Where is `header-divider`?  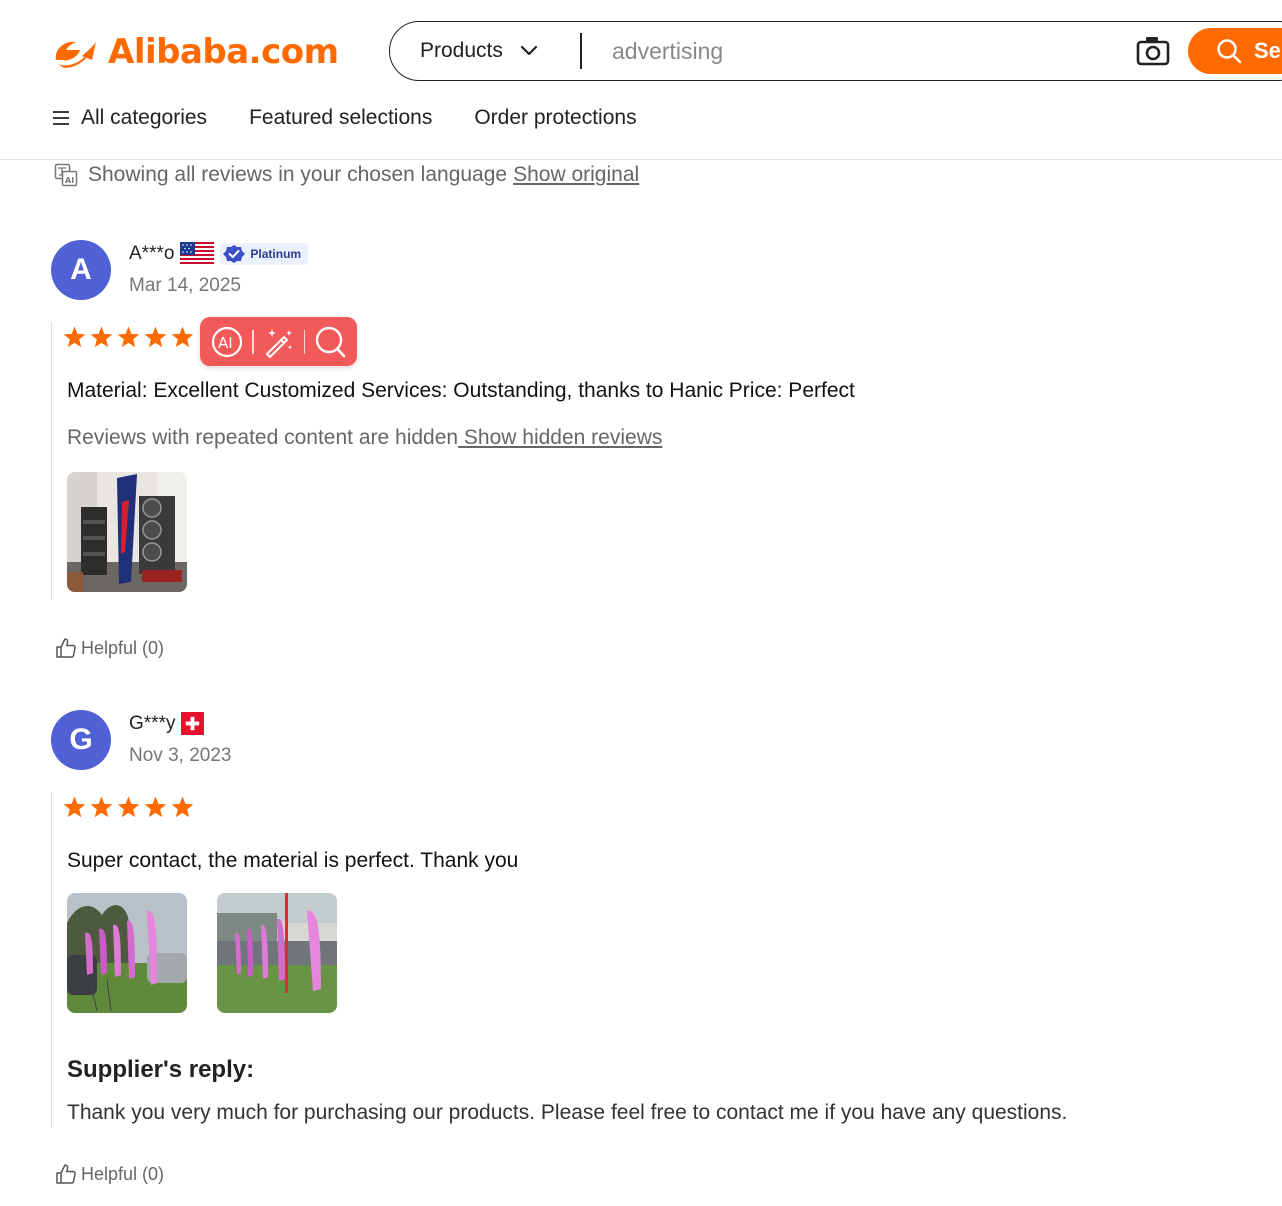
header-divider is located at coordinates (641, 159).